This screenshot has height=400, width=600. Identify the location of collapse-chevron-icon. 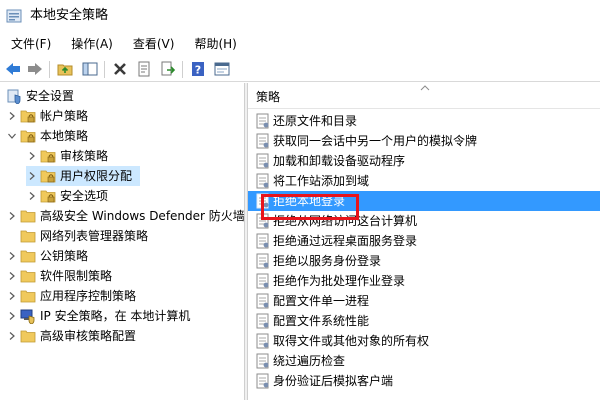
(12, 136).